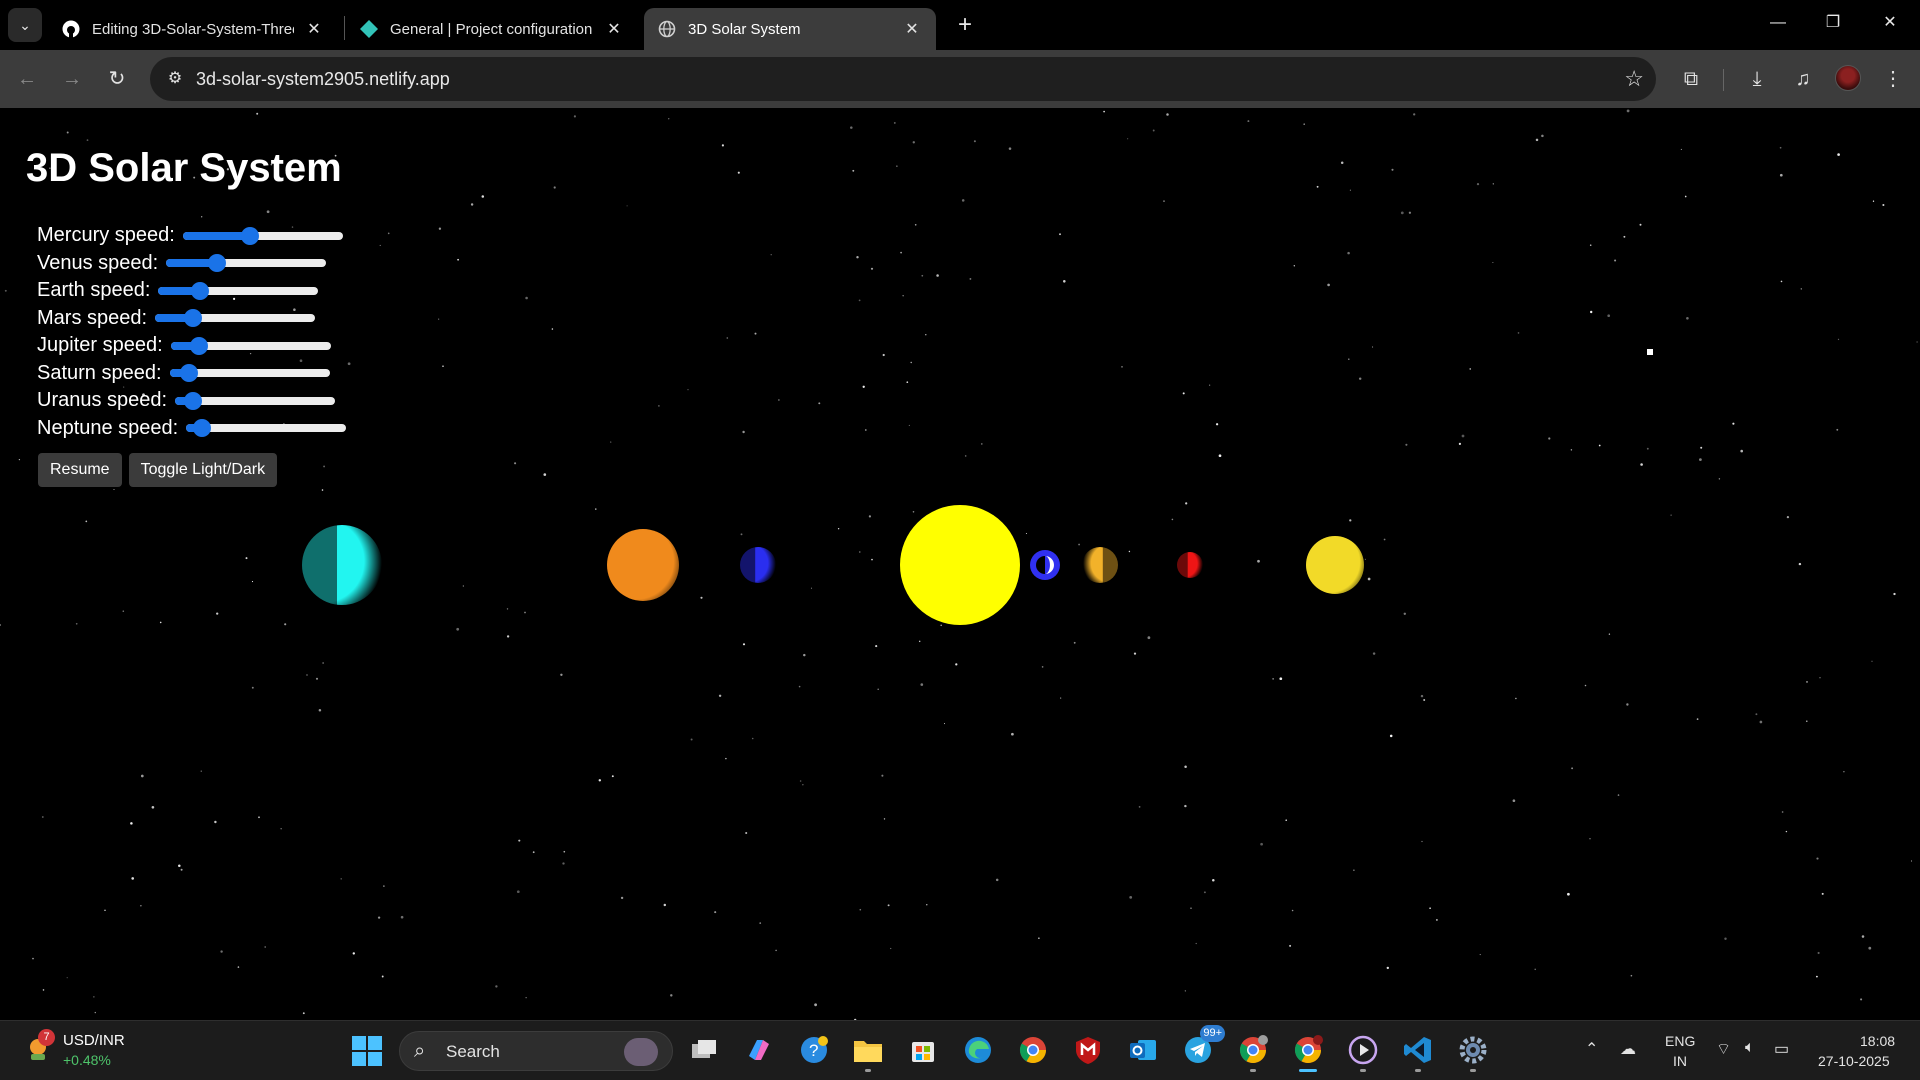 This screenshot has width=1920, height=1080. What do you see at coordinates (1750, 1048) in the screenshot?
I see `volume-icon: 🔈︎` at bounding box center [1750, 1048].